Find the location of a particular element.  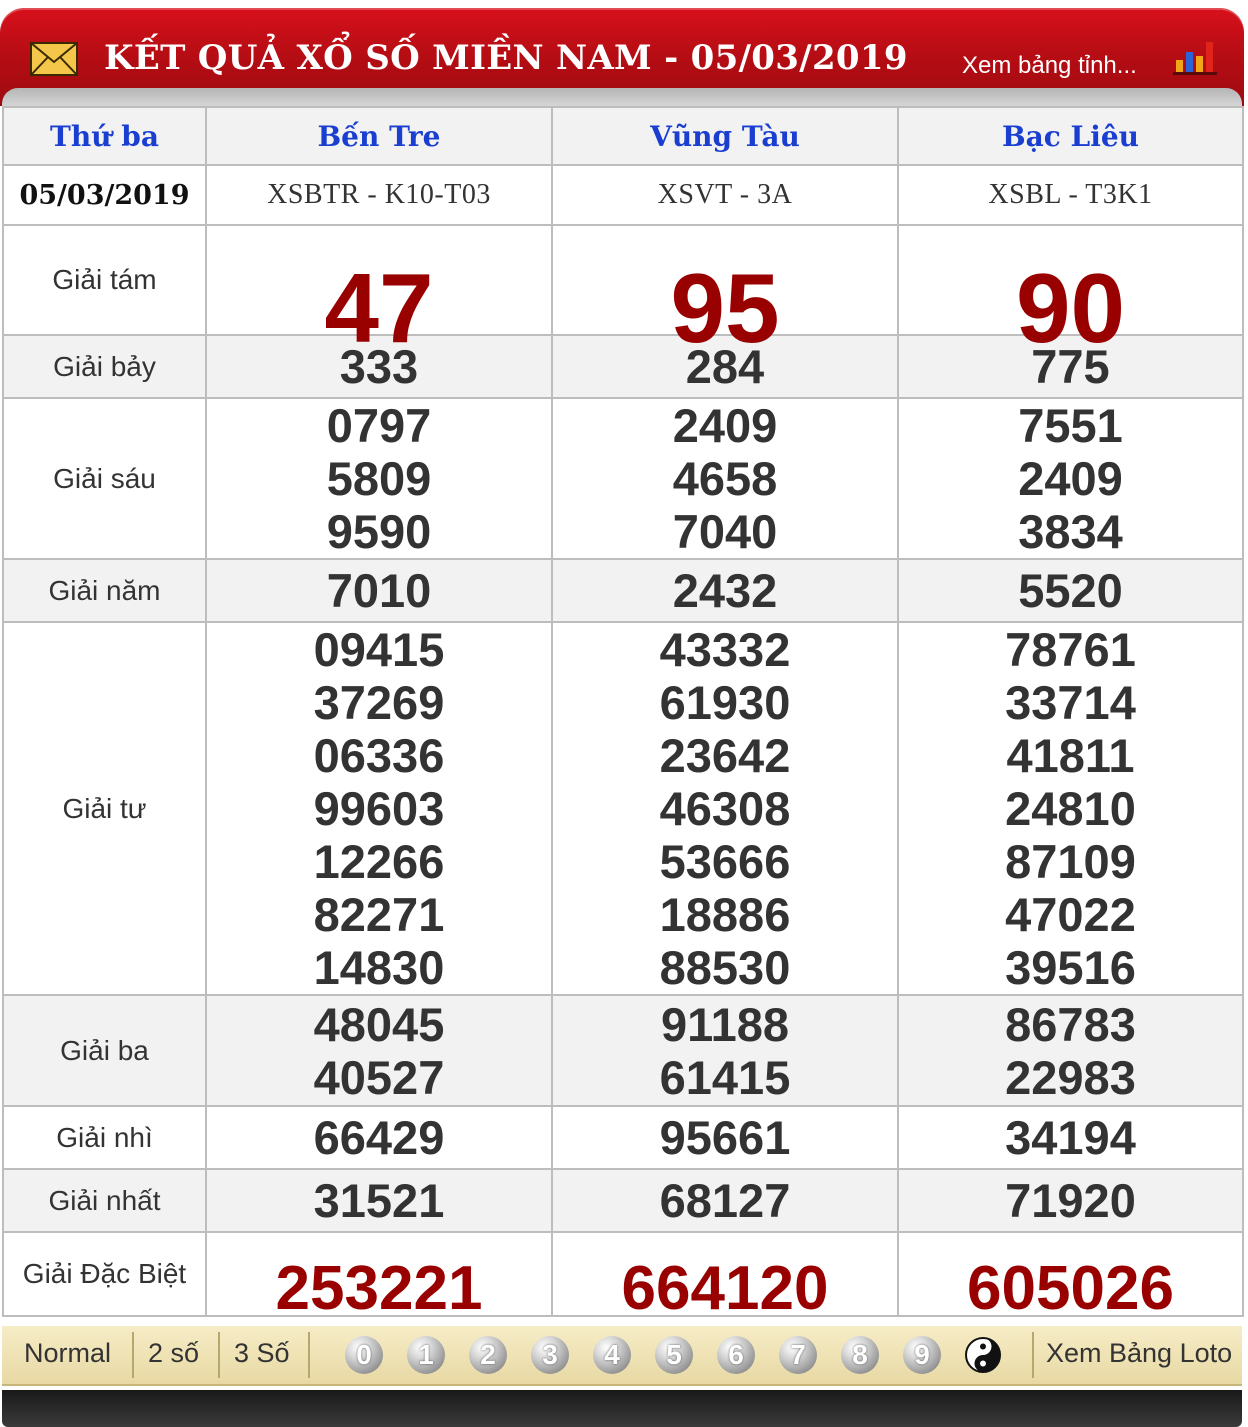

winning-number: 31521 is located at coordinates (379, 1200).